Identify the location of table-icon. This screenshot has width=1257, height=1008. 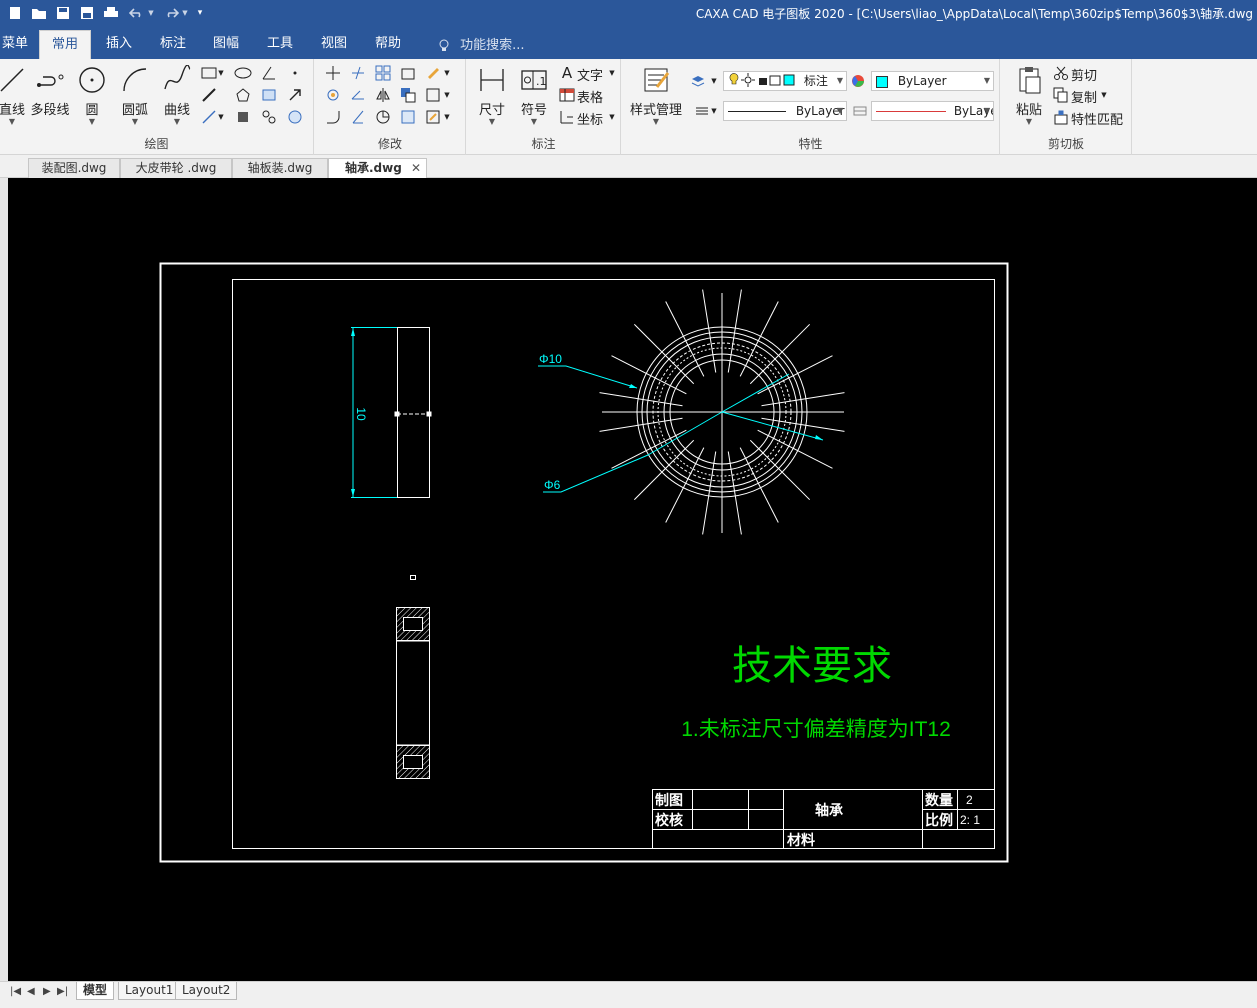
(567, 95).